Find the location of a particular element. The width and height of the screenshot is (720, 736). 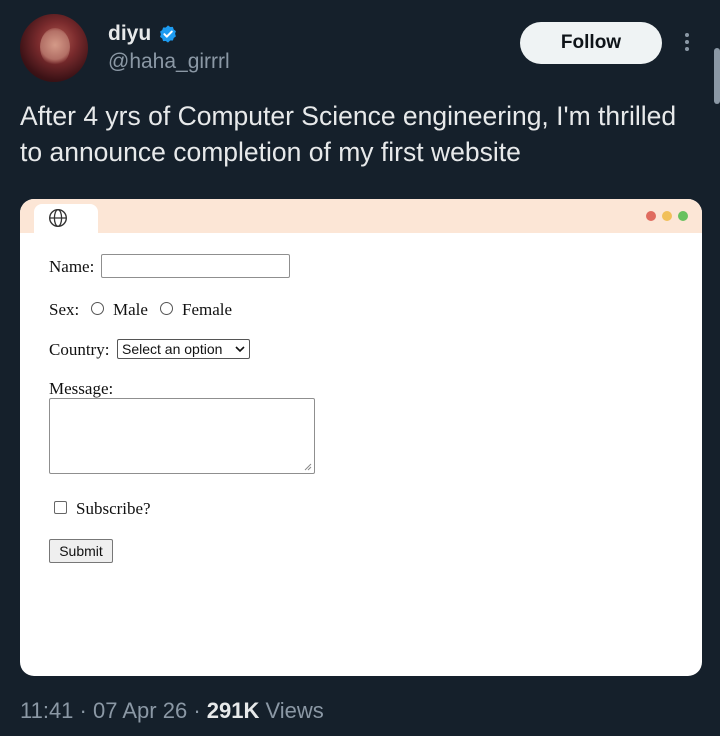

radio-male-label: Male is located at coordinates (130, 309).